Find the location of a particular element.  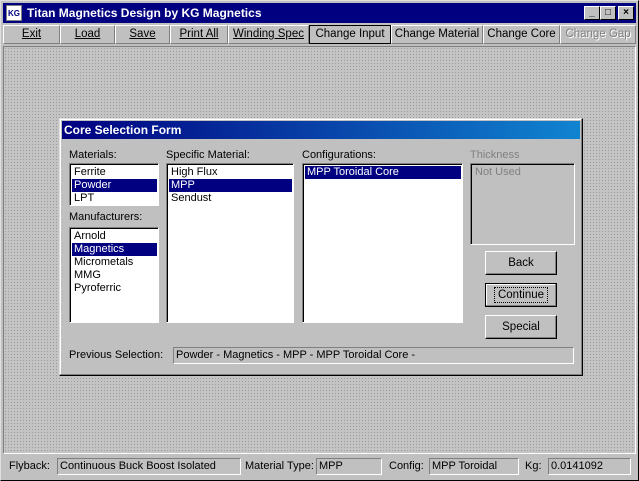

configurations-label: Configurations: is located at coordinates (339, 155).